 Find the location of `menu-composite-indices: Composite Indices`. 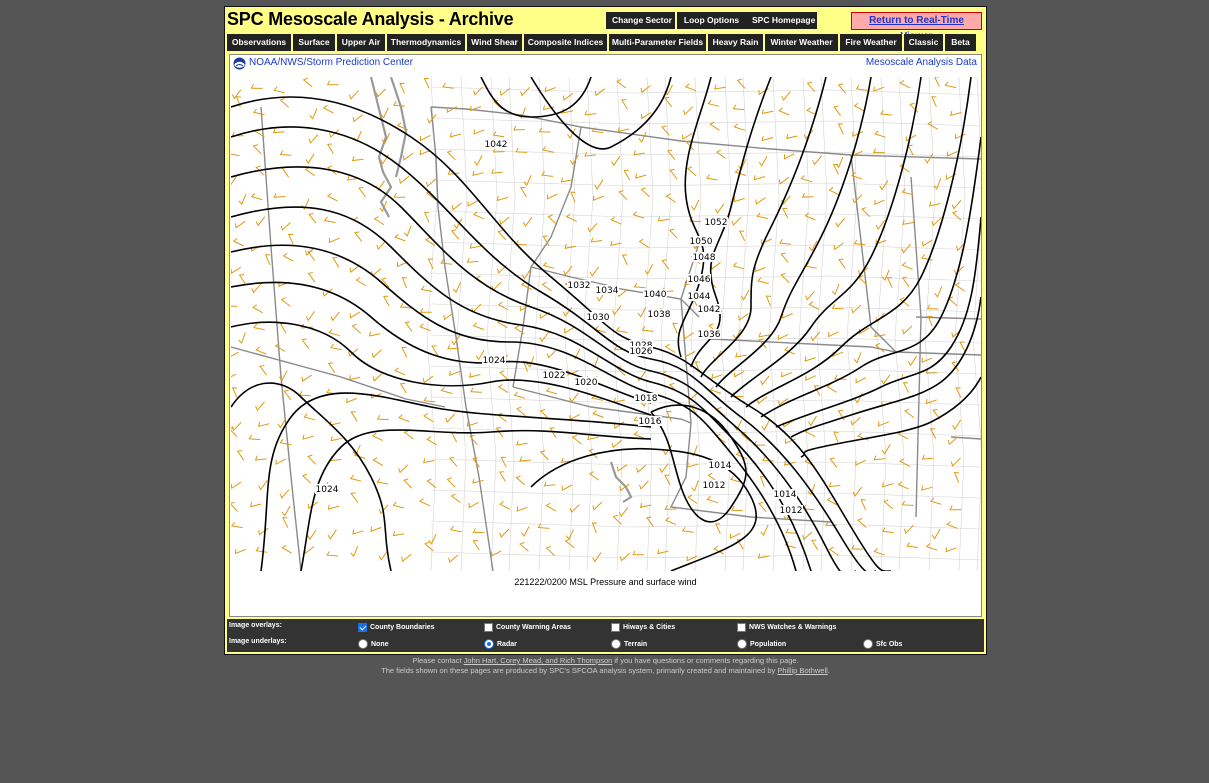

menu-composite-indices: Composite Indices is located at coordinates (566, 42).